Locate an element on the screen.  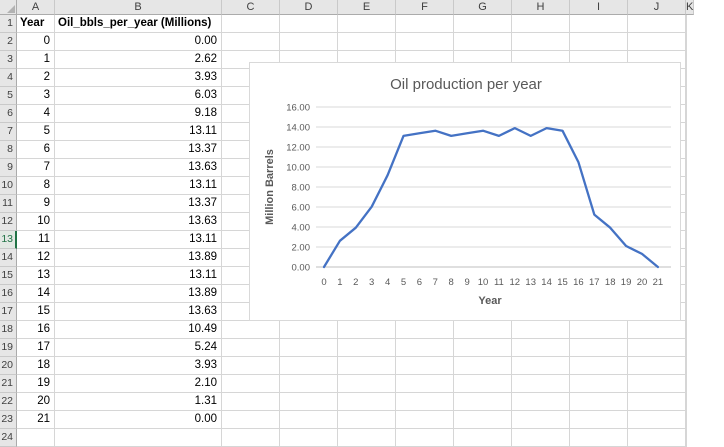
cell-A7: 5 is located at coordinates (36, 132).